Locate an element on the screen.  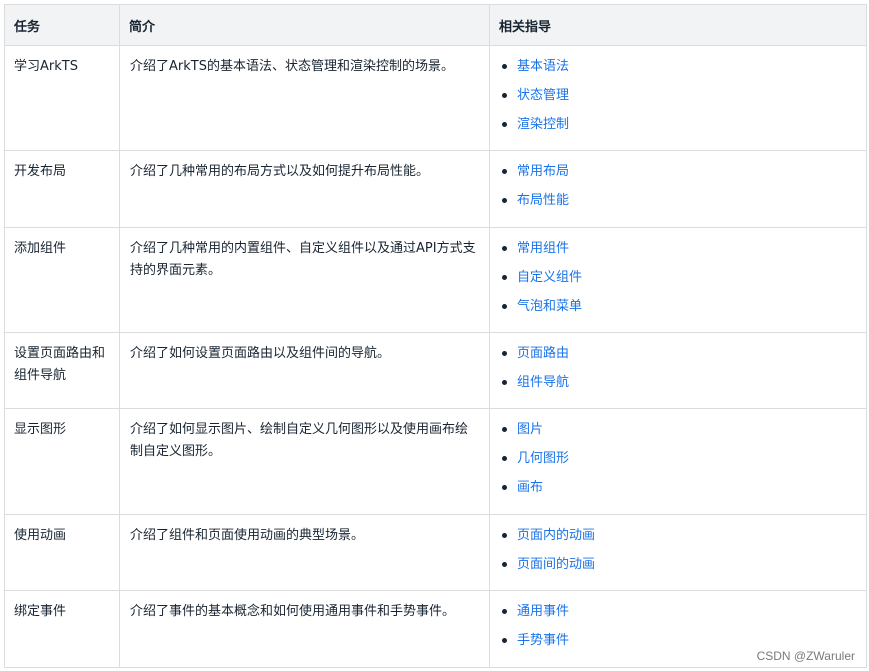
list-item: 页面路由 is located at coordinates (678, 357).